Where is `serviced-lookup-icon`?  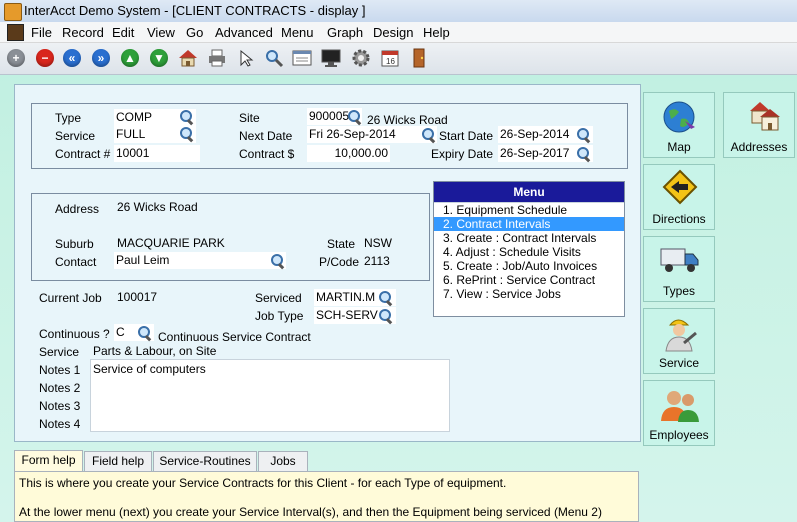
serviced-lookup-icon is located at coordinates (386, 298).